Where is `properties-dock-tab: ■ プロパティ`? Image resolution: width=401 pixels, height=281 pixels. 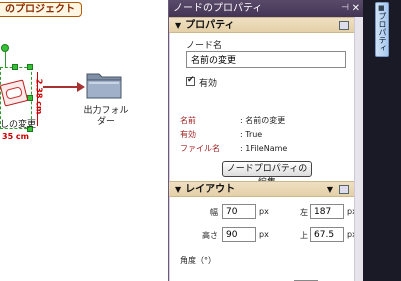
properties-dock-tab: ■ プロパティ is located at coordinates (382, 29).